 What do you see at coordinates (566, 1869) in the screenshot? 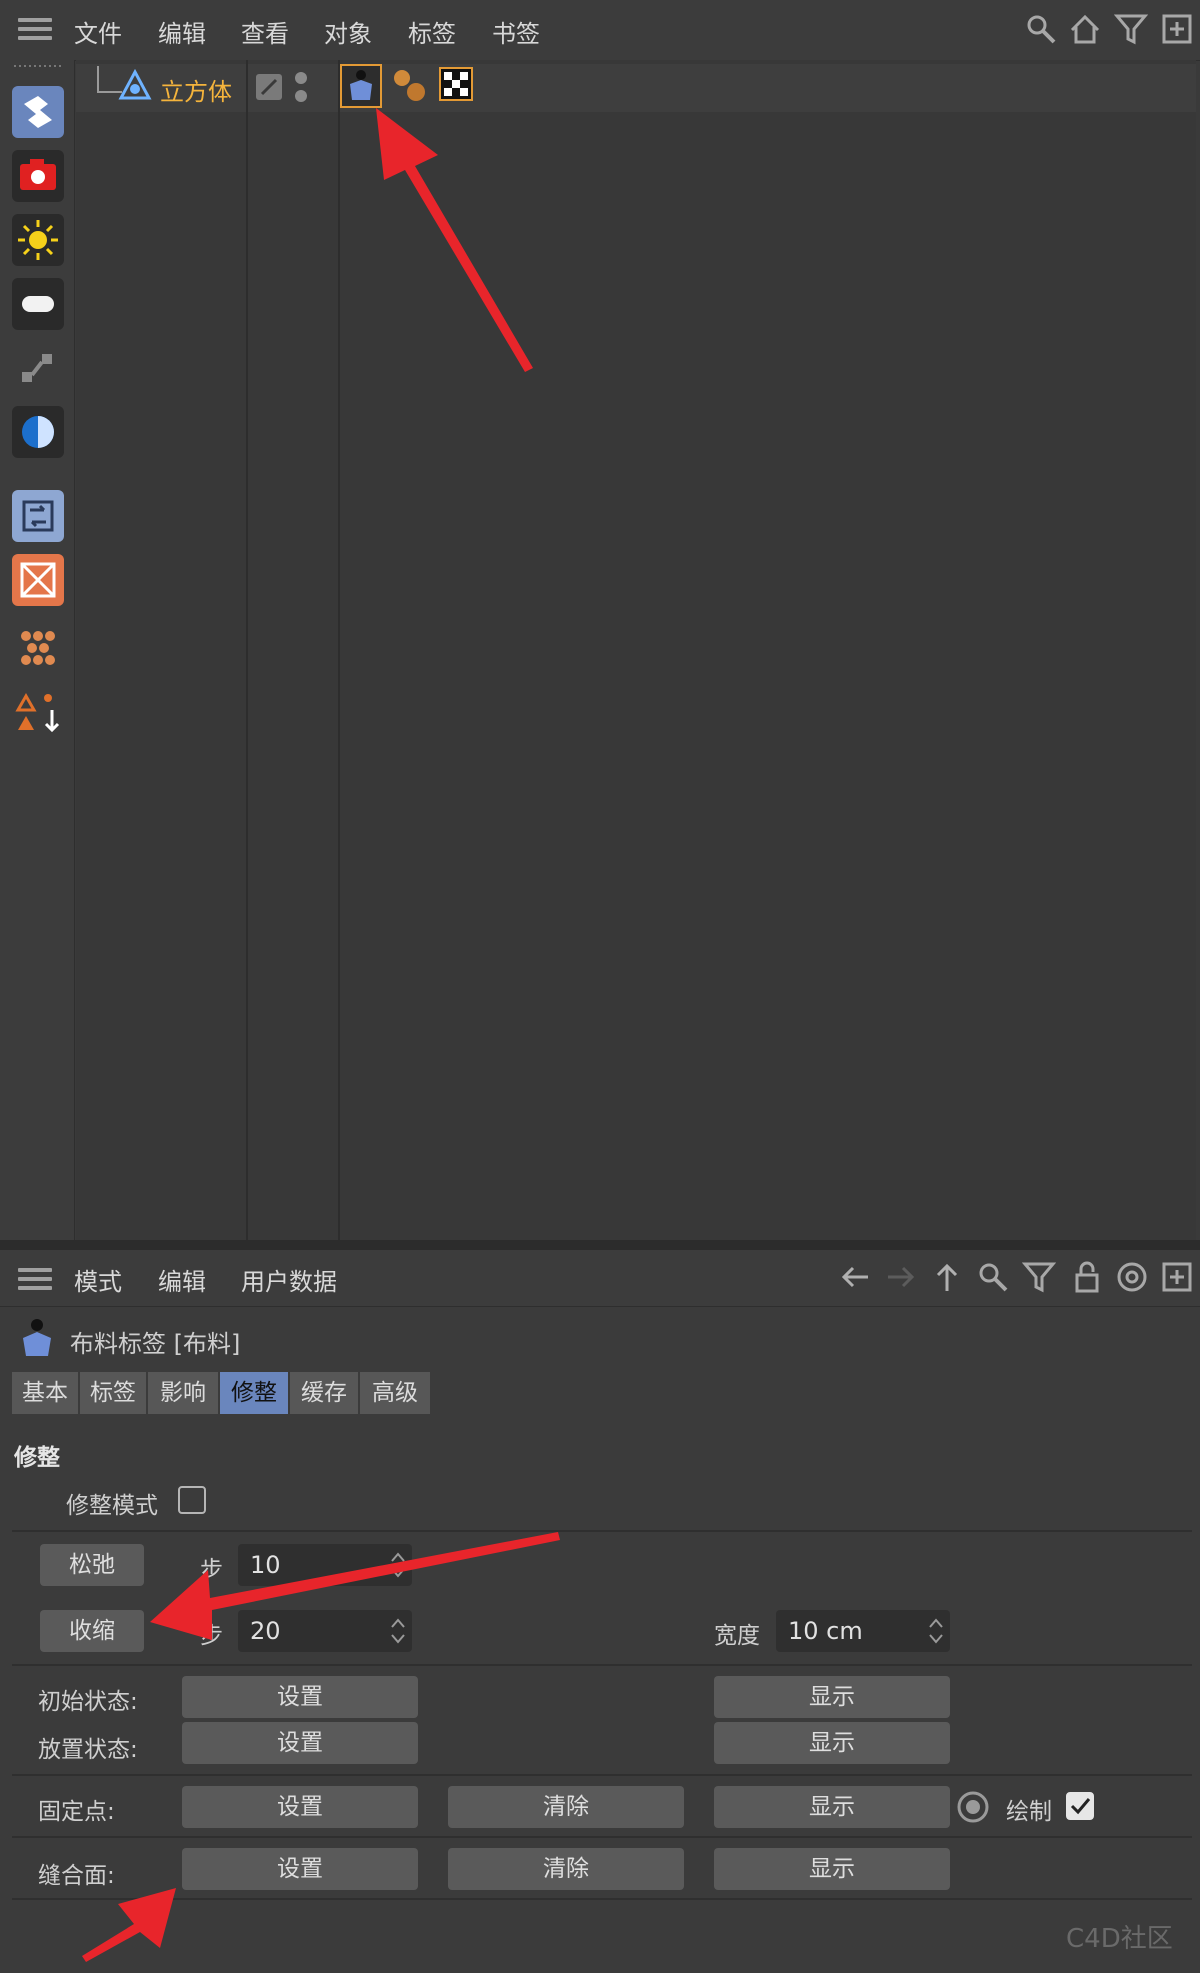
I see `seam-polys-clear-button: 清除` at bounding box center [566, 1869].